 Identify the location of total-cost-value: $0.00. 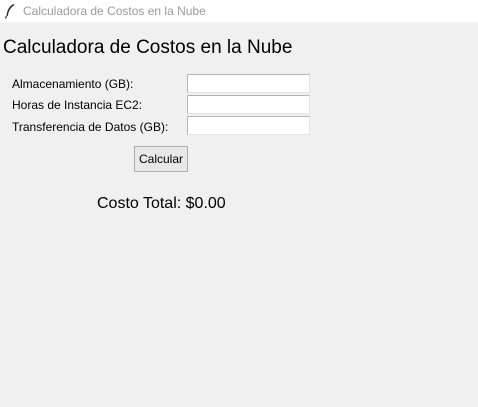
(205, 203).